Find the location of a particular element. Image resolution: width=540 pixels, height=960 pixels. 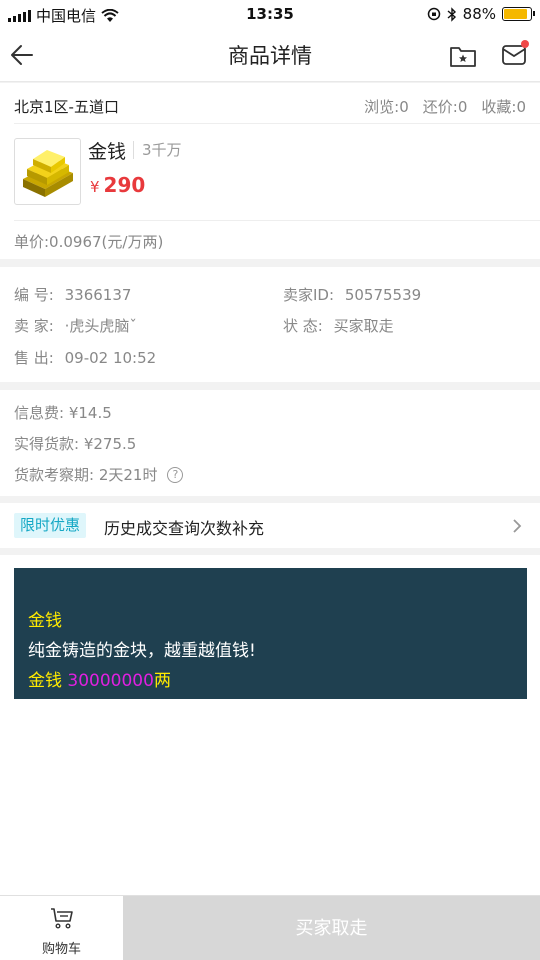

currency-symbol: ¥ is located at coordinates (95, 187).